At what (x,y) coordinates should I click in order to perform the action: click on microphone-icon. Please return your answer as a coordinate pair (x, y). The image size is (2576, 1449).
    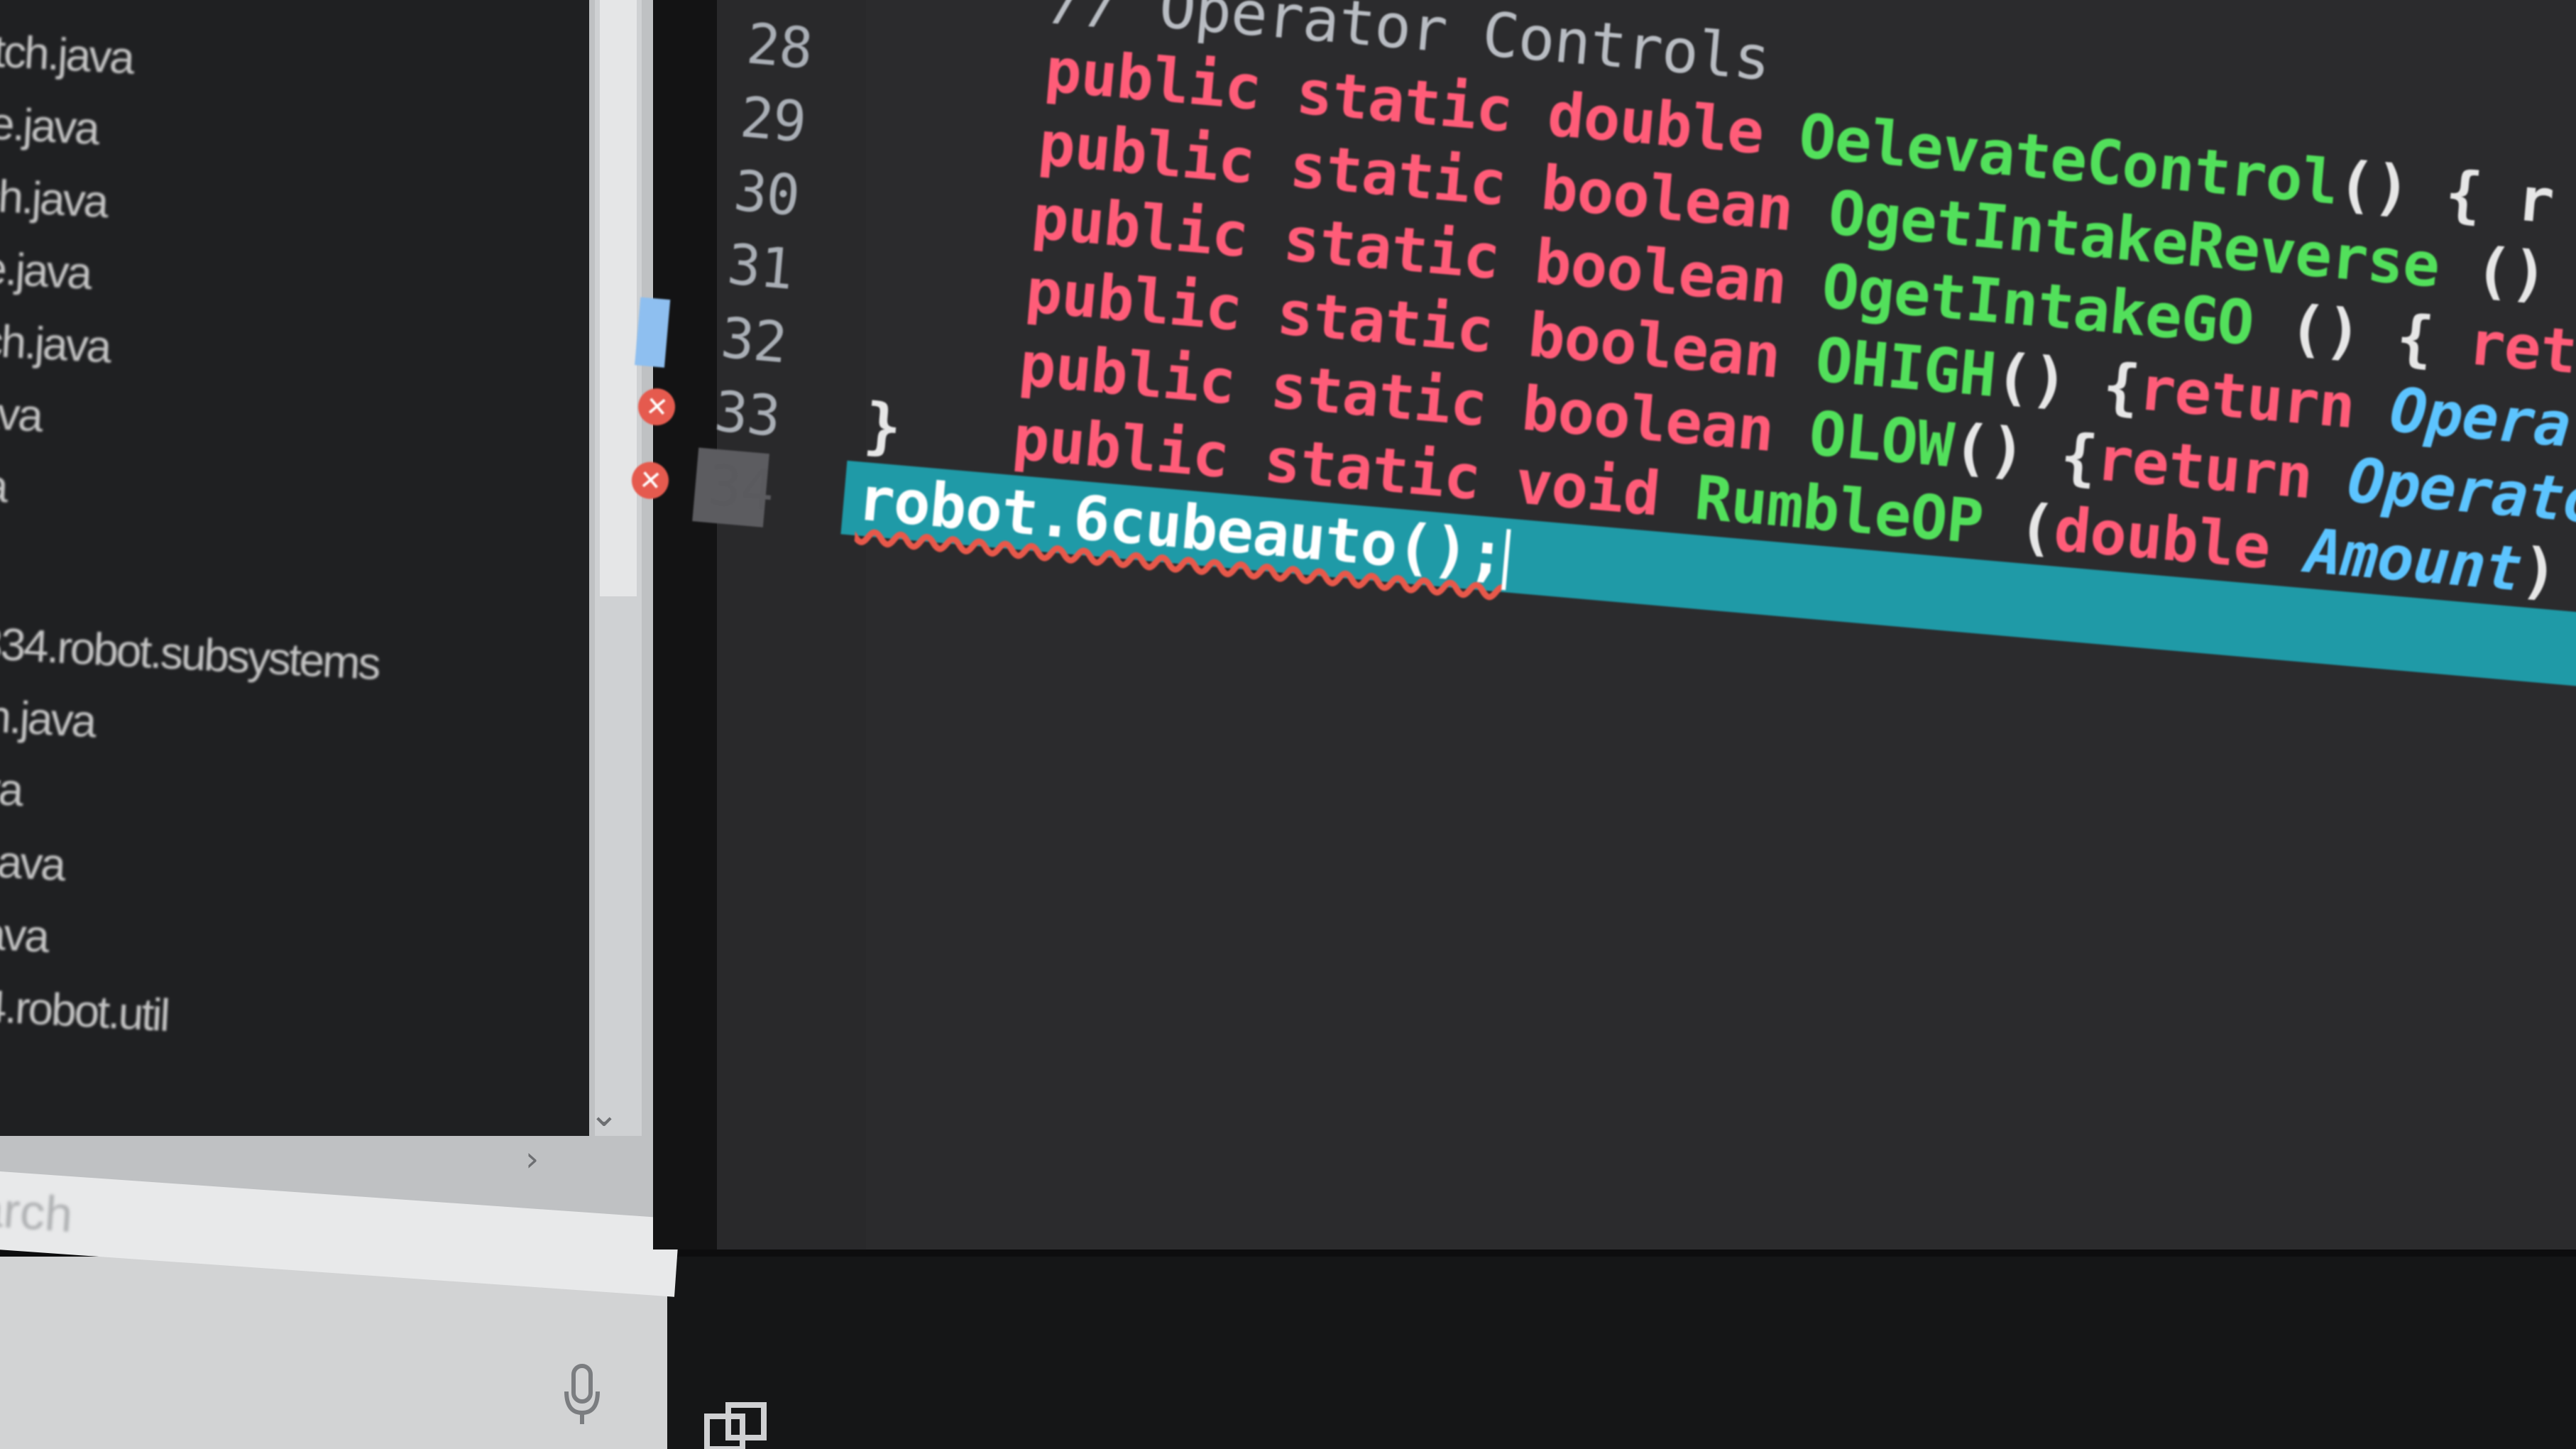
    Looking at the image, I should click on (582, 1395).